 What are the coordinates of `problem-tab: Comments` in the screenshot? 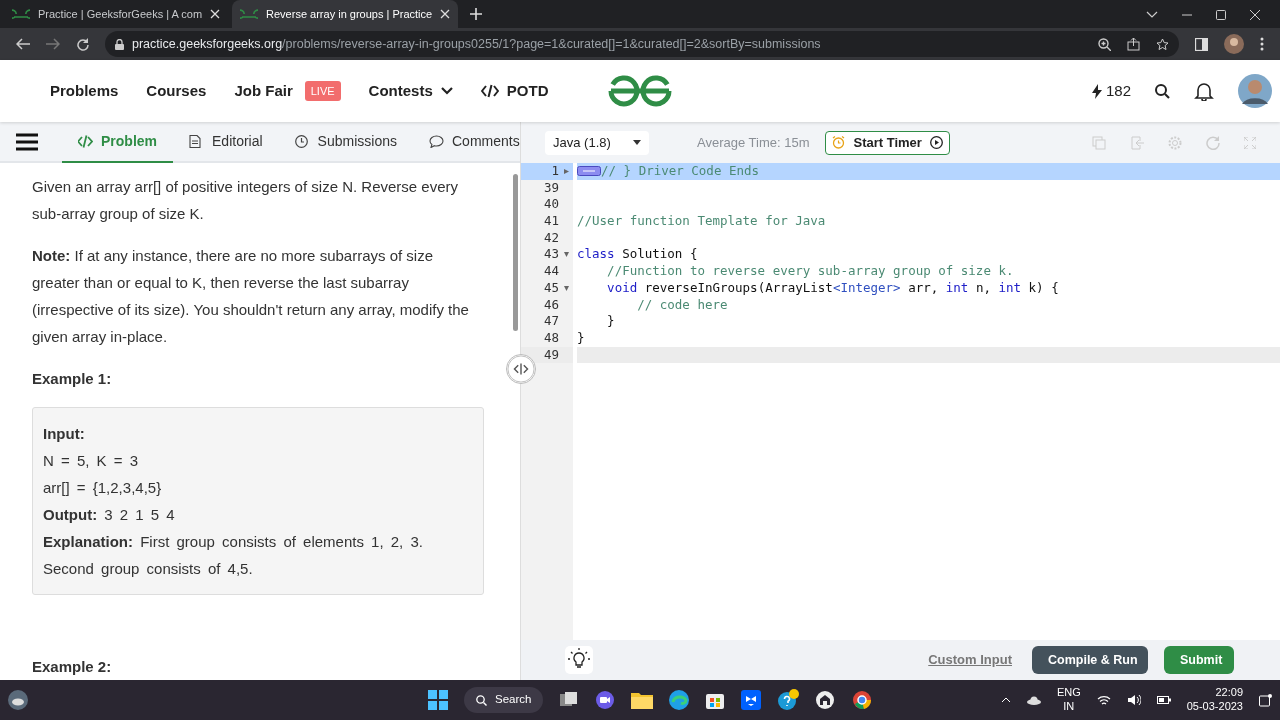 It's located at (474, 142).